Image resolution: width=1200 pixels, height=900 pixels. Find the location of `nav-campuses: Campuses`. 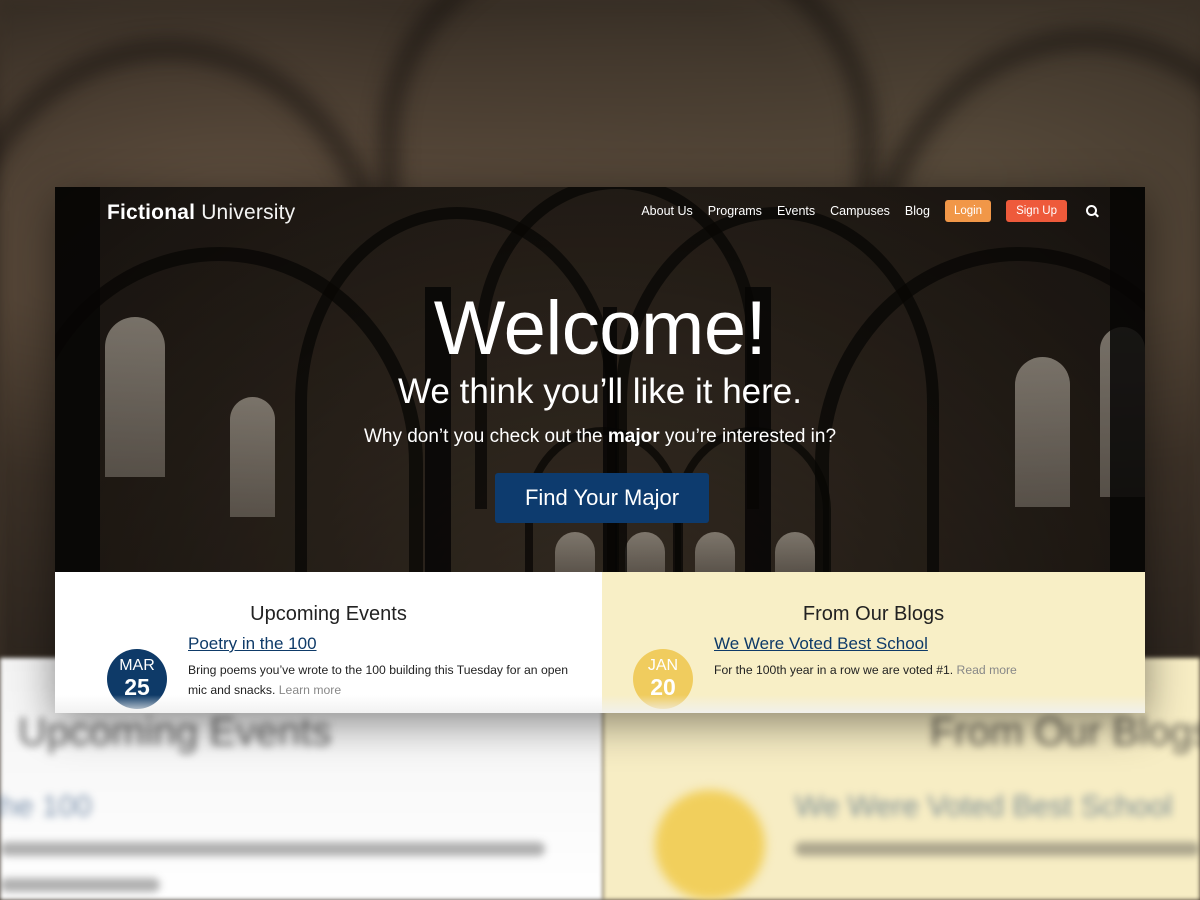

nav-campuses: Campuses is located at coordinates (860, 211).